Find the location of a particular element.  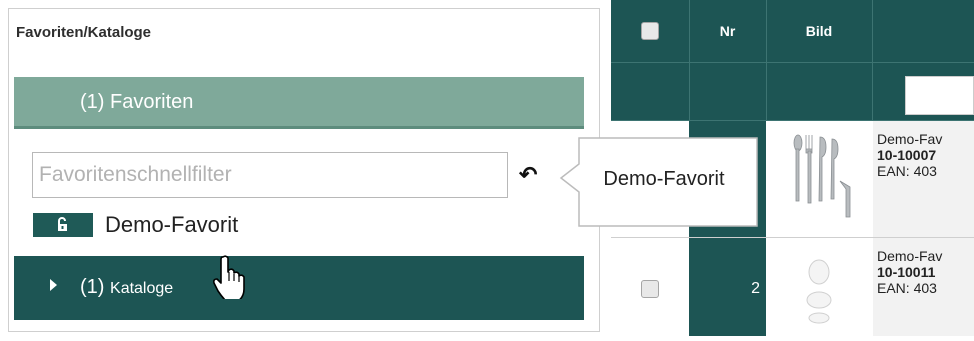

product-description: Demo-Fav 10-10007 EAN: 403 is located at coordinates (923, 179).